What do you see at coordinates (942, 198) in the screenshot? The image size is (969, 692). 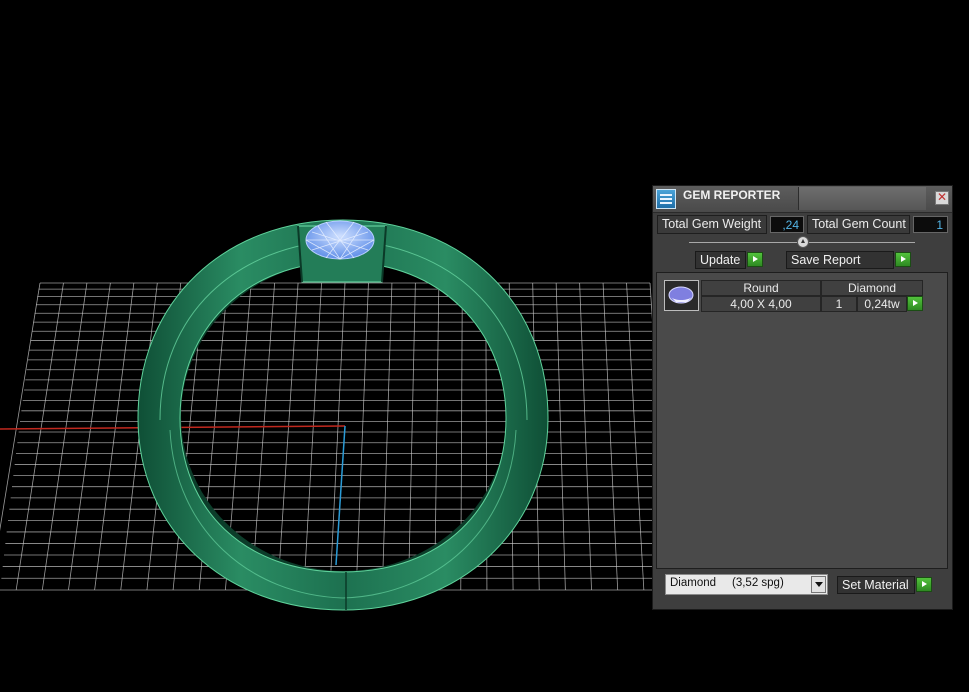 I see `close-icon: ✕` at bounding box center [942, 198].